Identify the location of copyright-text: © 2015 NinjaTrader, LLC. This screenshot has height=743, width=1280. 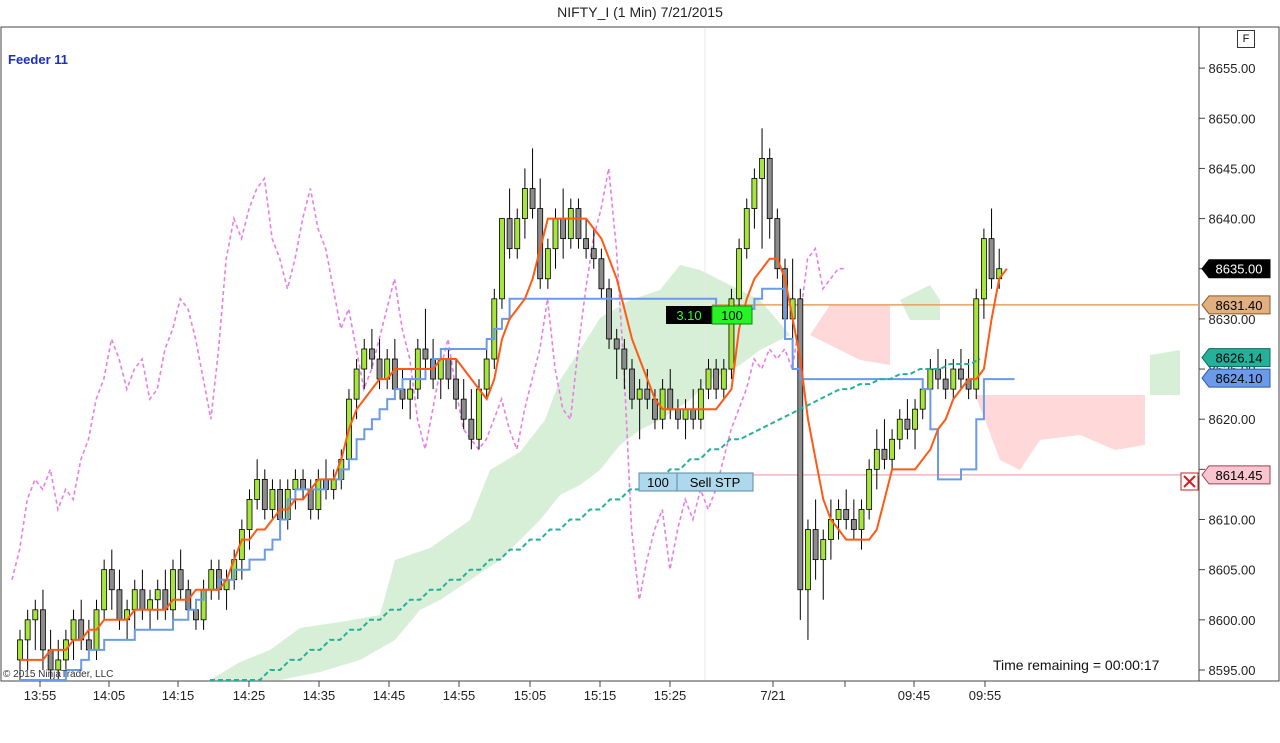
(58, 674).